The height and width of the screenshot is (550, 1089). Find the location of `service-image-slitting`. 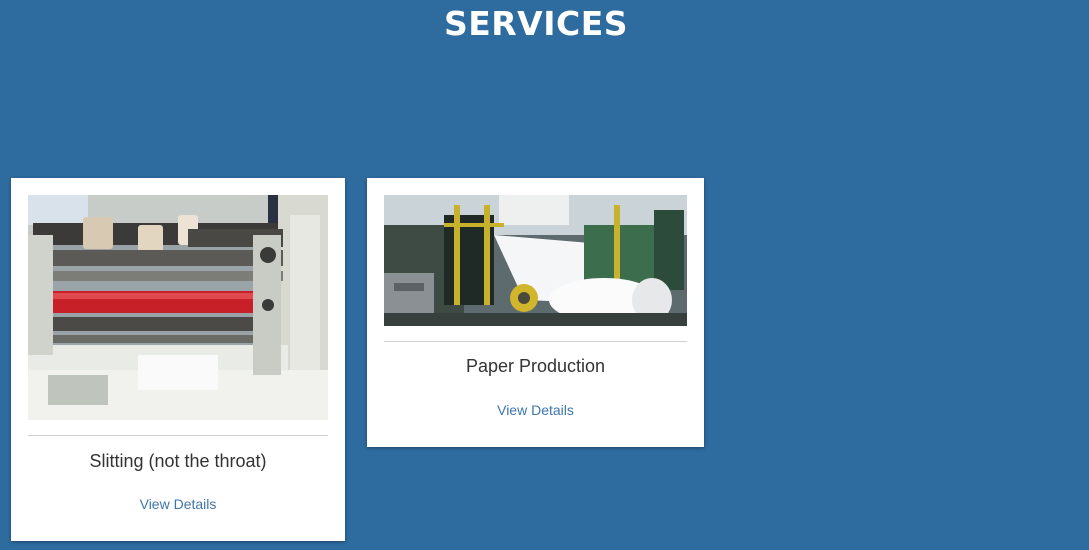

service-image-slitting is located at coordinates (178, 307).